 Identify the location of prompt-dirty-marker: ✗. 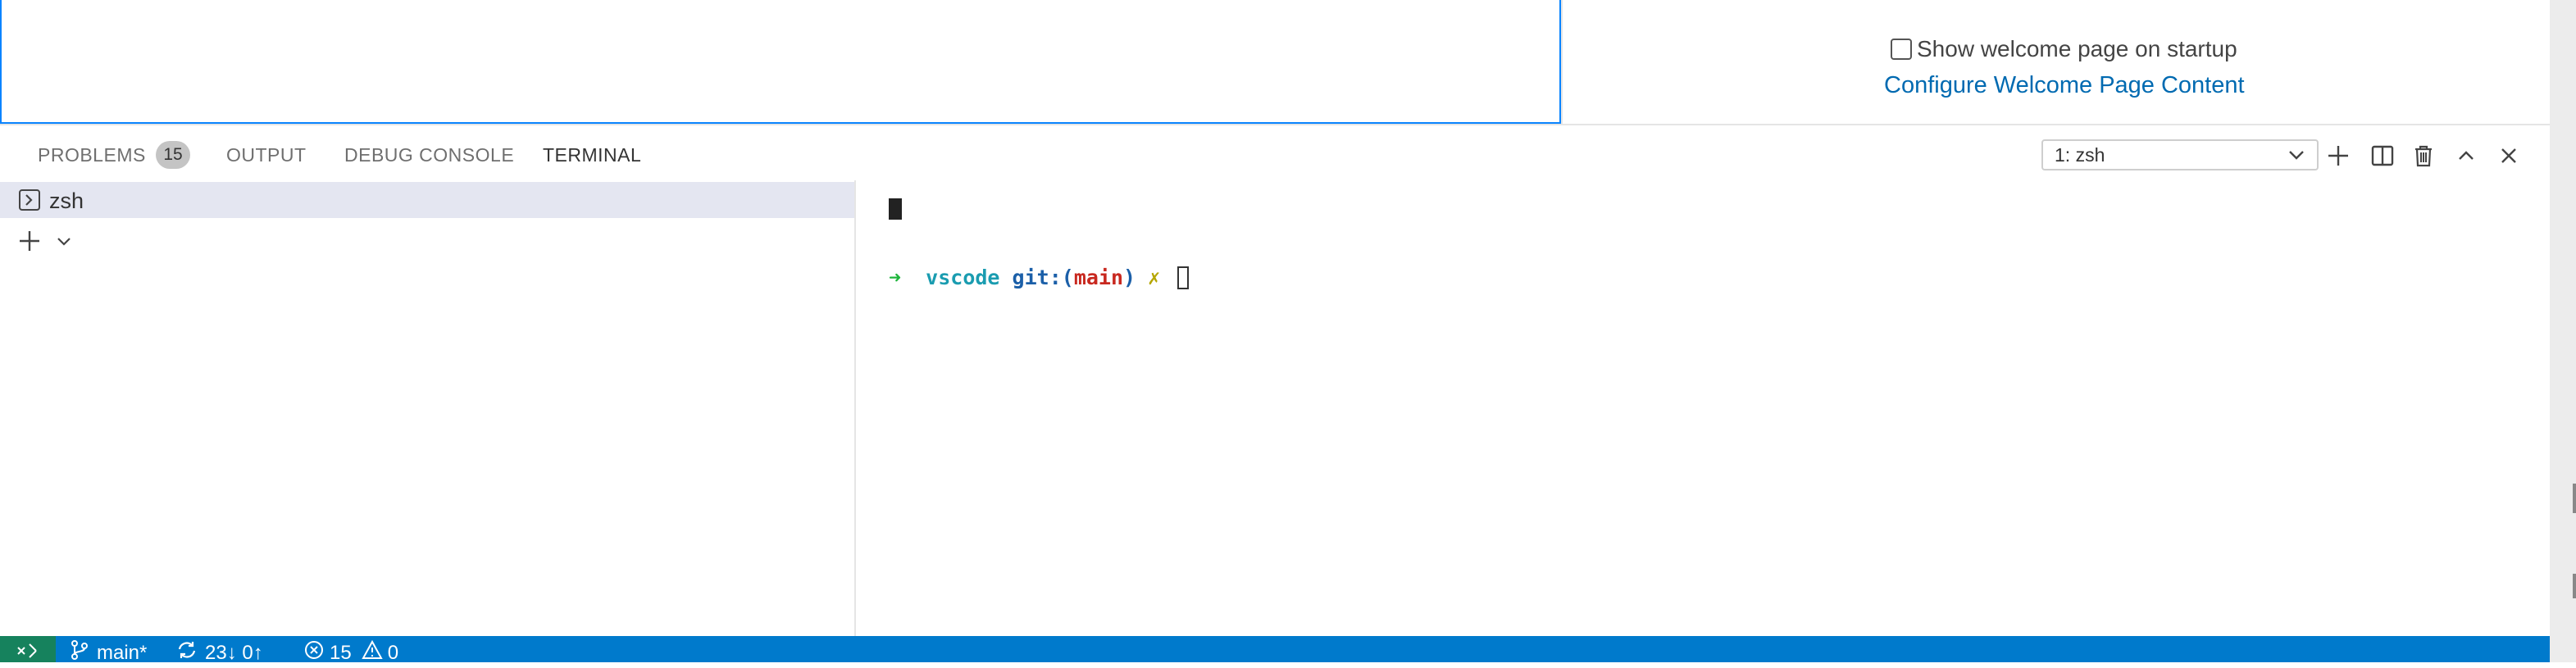
(1154, 278).